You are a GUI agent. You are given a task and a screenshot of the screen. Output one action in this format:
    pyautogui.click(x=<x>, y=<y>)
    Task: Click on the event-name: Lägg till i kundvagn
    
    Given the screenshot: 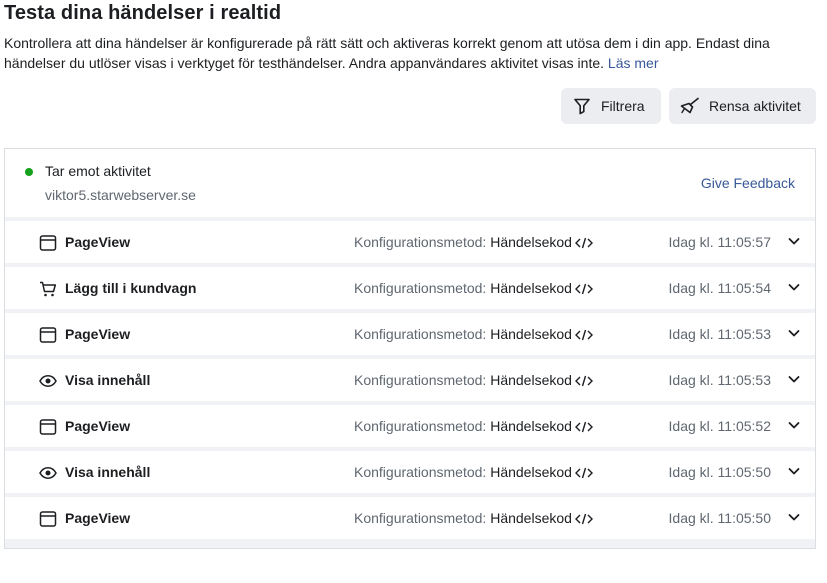 What is the action you would take?
    pyautogui.click(x=131, y=288)
    